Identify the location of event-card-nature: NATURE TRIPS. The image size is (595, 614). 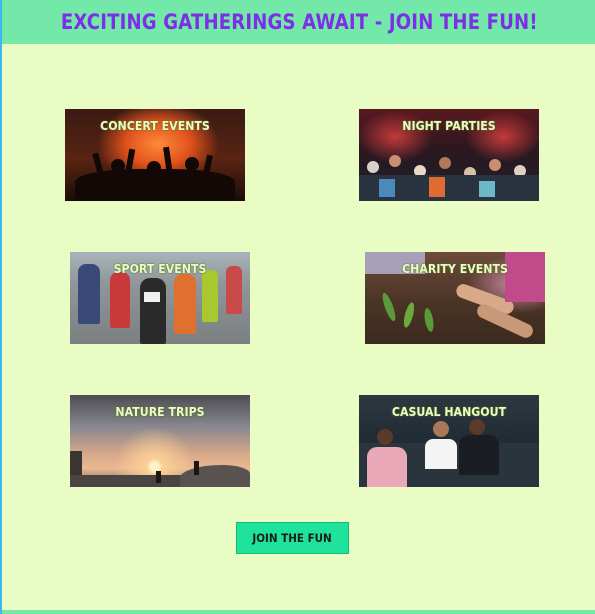
(160, 441).